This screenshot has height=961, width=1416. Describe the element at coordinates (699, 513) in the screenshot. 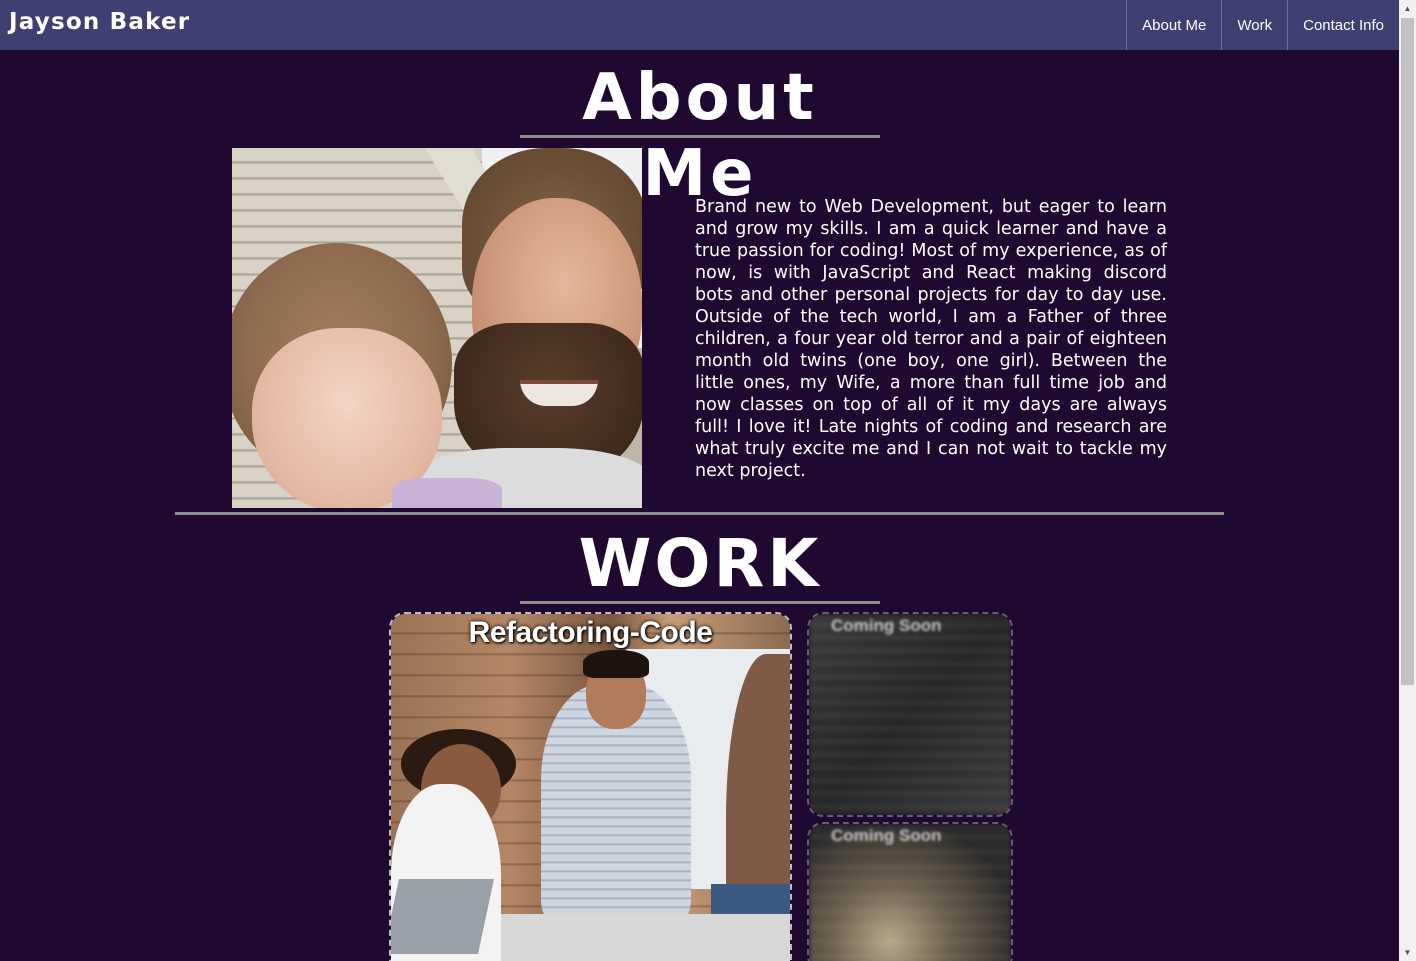

I see `section-divider` at that location.